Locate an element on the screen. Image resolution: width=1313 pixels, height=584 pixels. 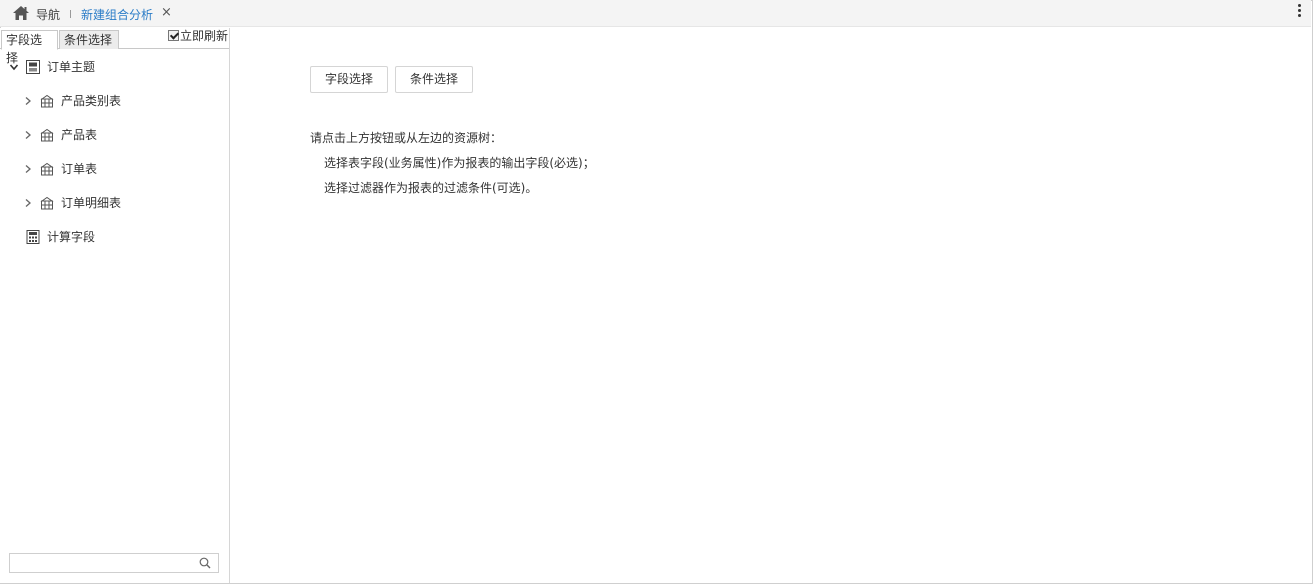
tree-node-label: 订单主题 is located at coordinates (71, 67).